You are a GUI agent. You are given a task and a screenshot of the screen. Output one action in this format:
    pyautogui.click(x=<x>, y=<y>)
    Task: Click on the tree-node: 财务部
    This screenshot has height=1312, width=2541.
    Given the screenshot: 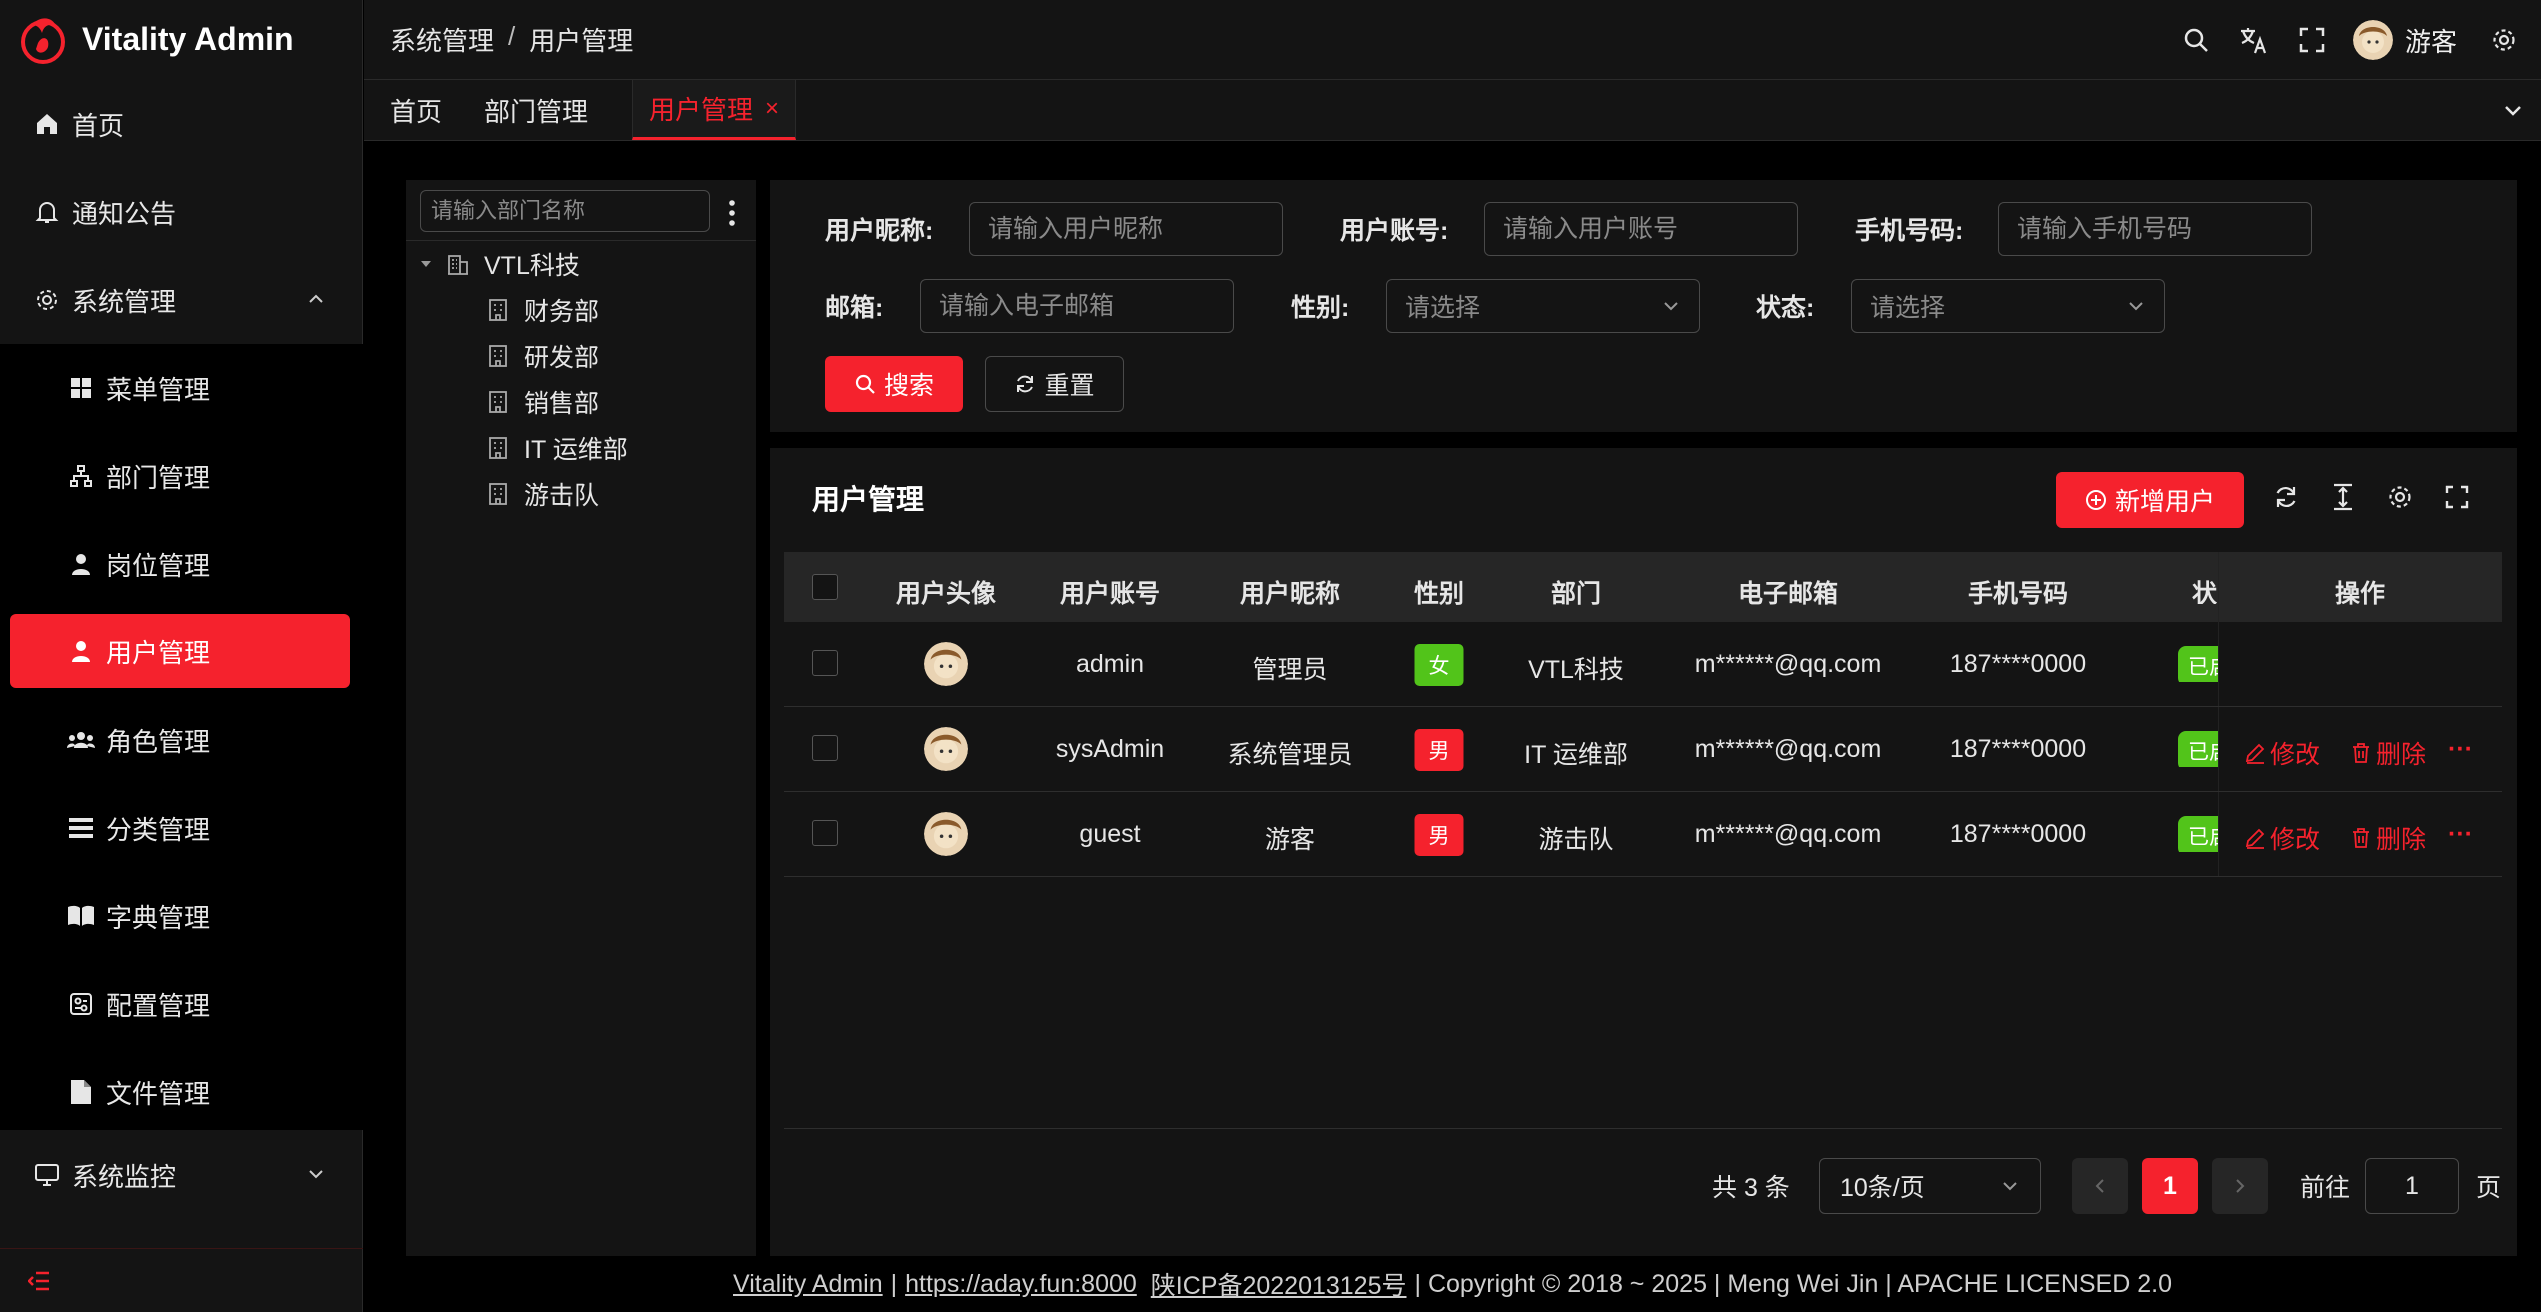 What is the action you would take?
    pyautogui.click(x=542, y=310)
    